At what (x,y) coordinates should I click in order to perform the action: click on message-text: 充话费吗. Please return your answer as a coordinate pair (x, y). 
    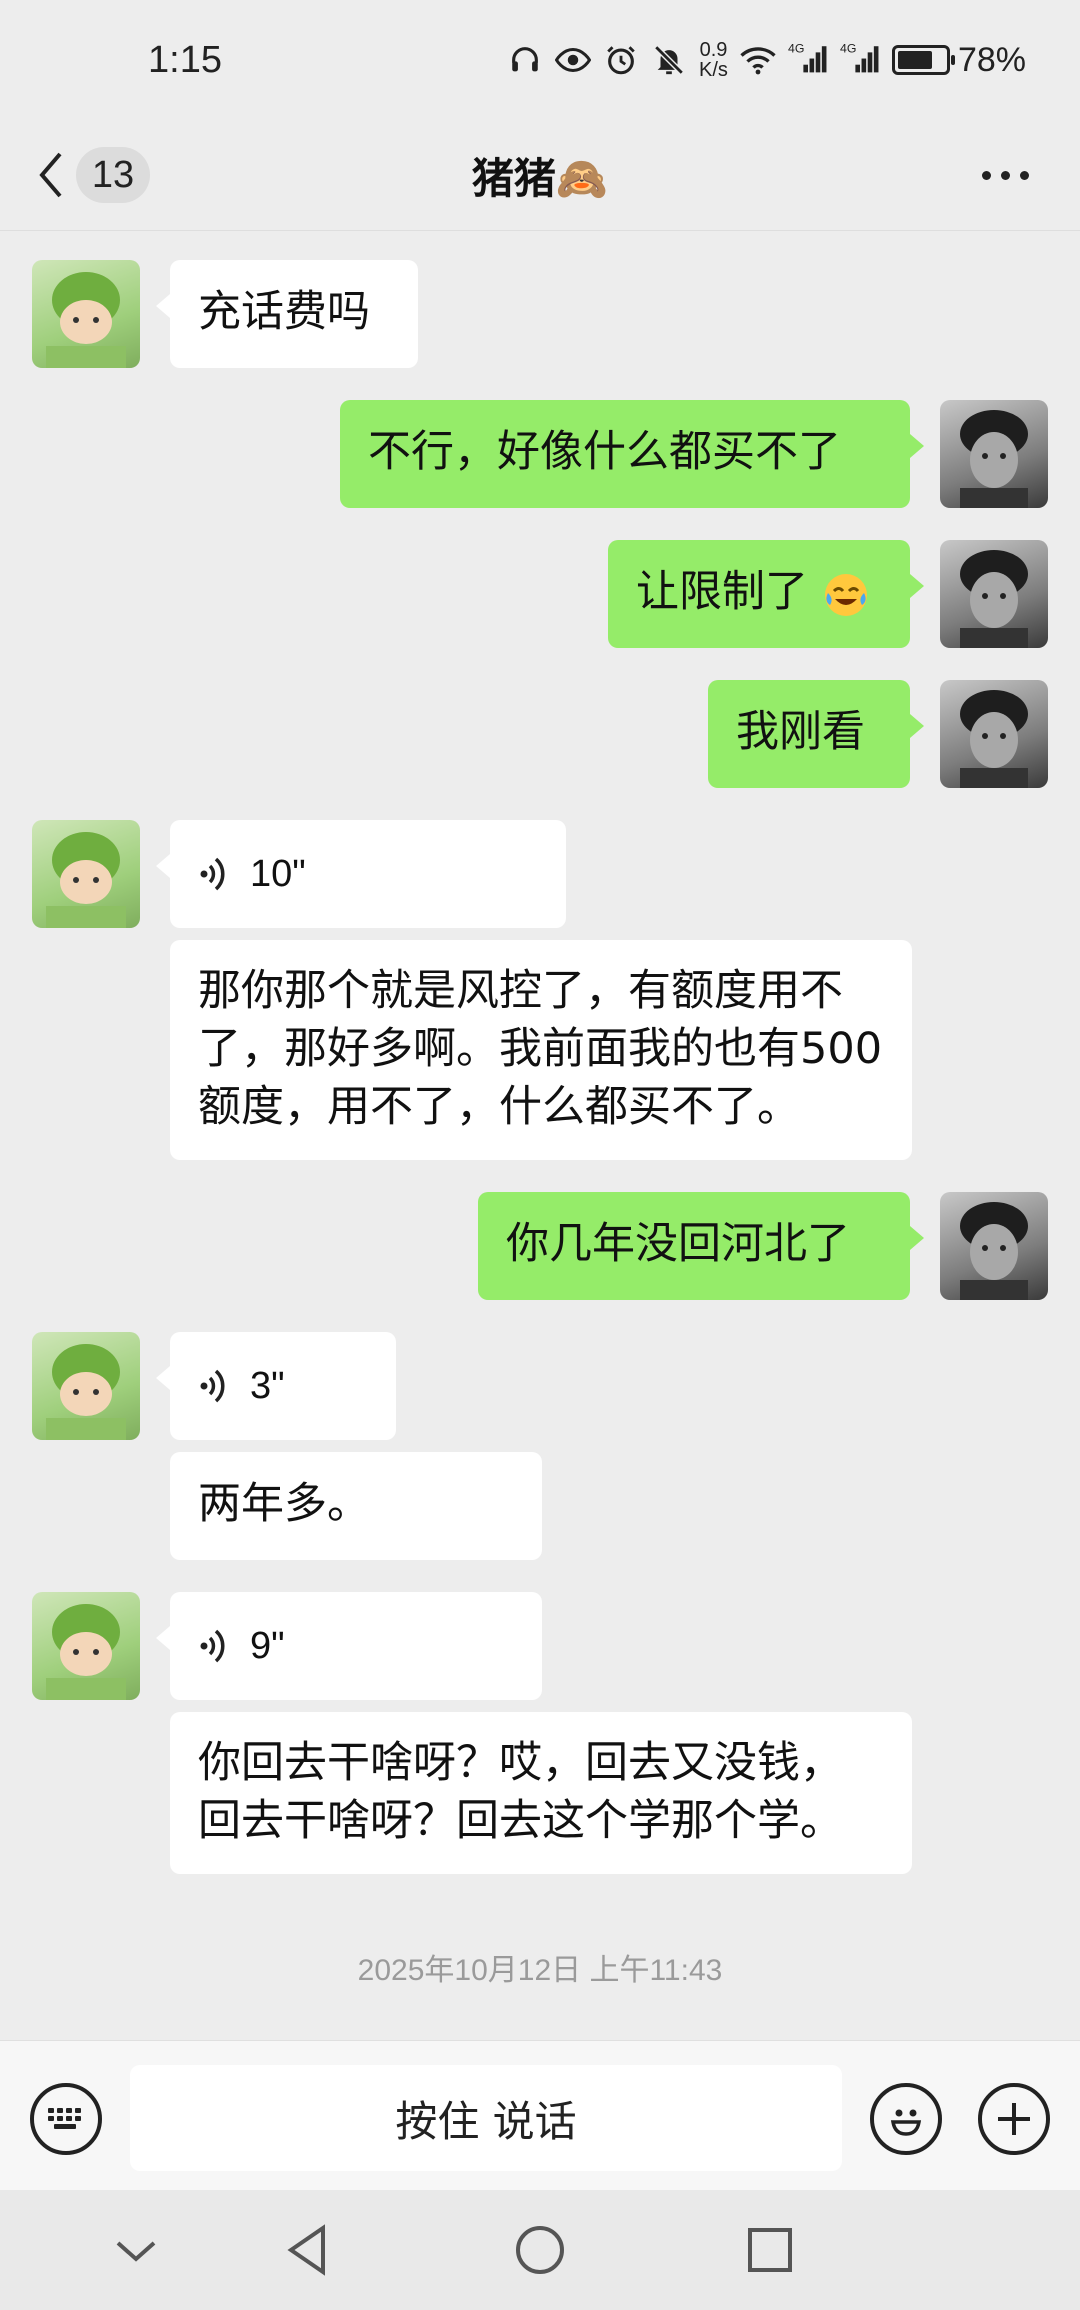
    Looking at the image, I should click on (284, 312).